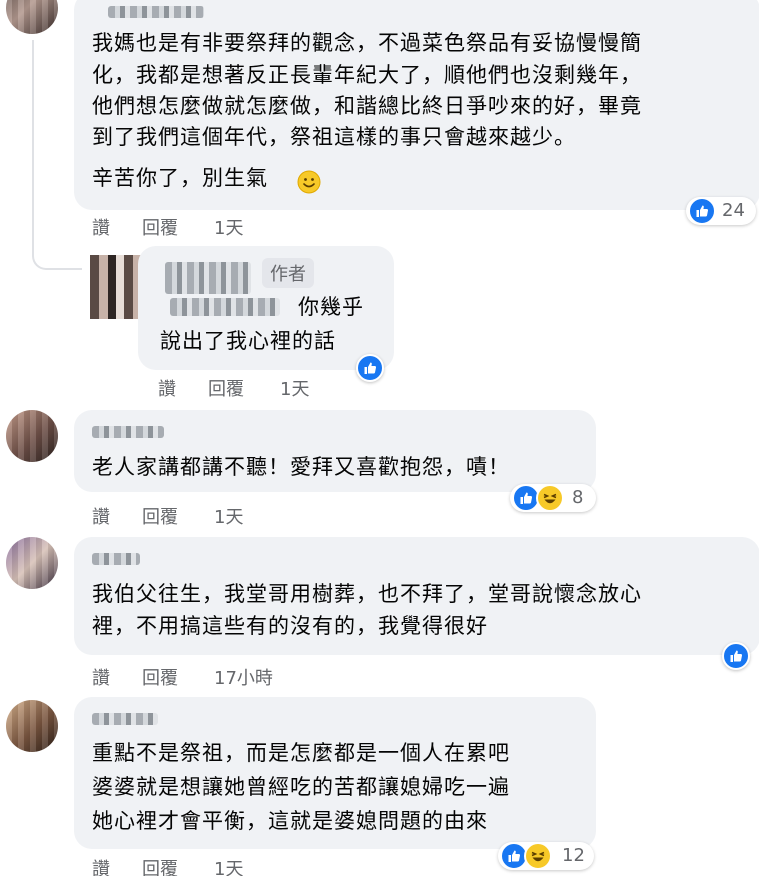 Image resolution: width=759 pixels, height=876 pixels. I want to click on comment-text-line: 婆婆就是想讓她曾經吃的苦都讓媳婦吃一遍, so click(301, 787).